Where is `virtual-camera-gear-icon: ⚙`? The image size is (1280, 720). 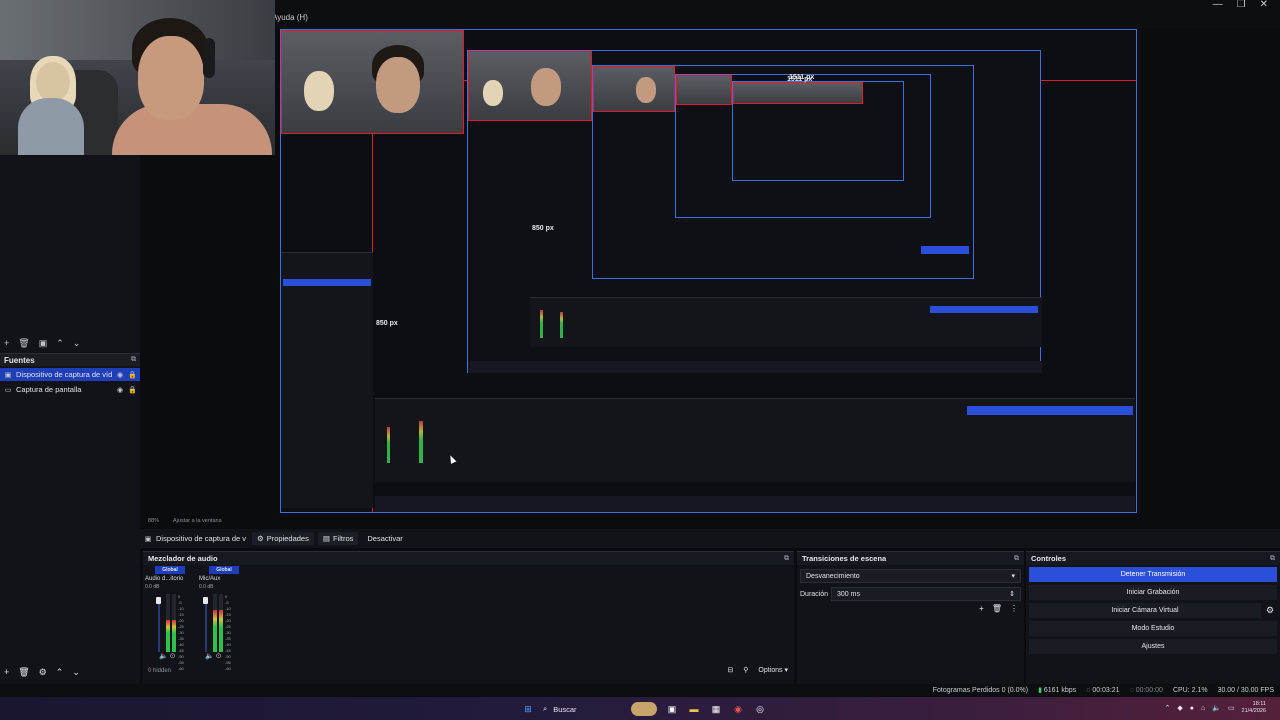 virtual-camera-gear-icon: ⚙ is located at coordinates (1270, 610).